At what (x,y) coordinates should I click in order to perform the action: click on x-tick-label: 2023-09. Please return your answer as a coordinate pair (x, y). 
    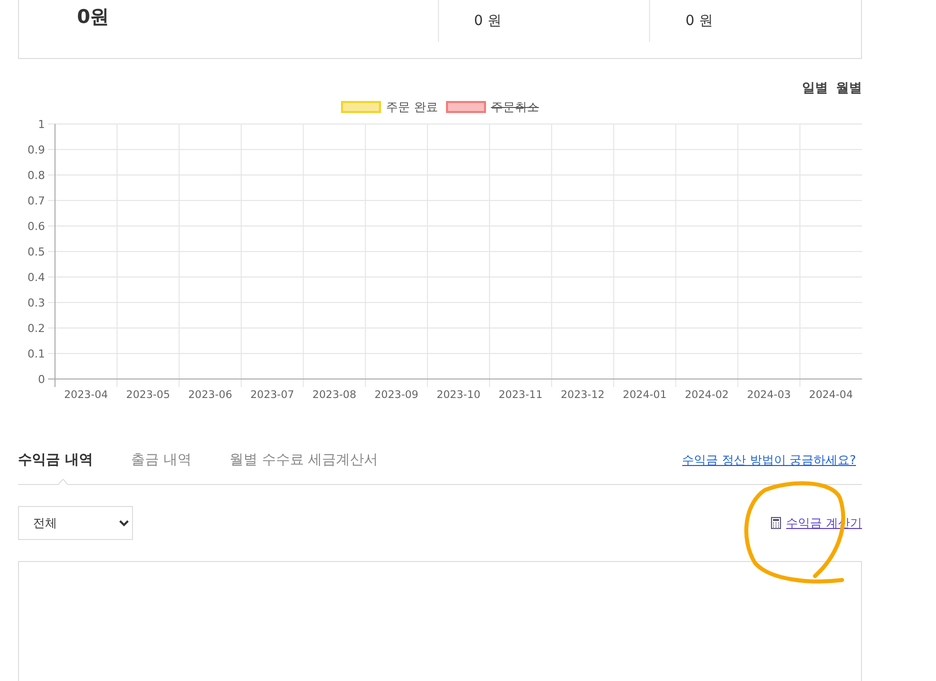
    Looking at the image, I should click on (396, 395).